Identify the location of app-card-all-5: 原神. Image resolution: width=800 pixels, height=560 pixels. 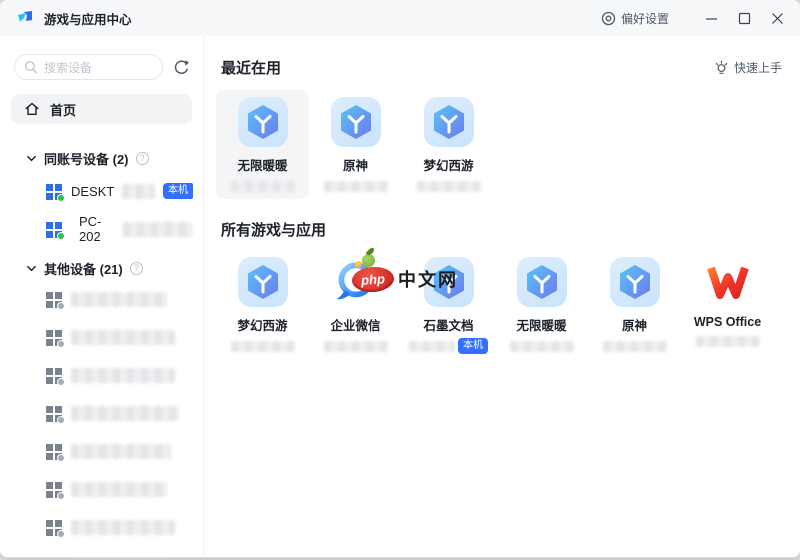
(634, 308).